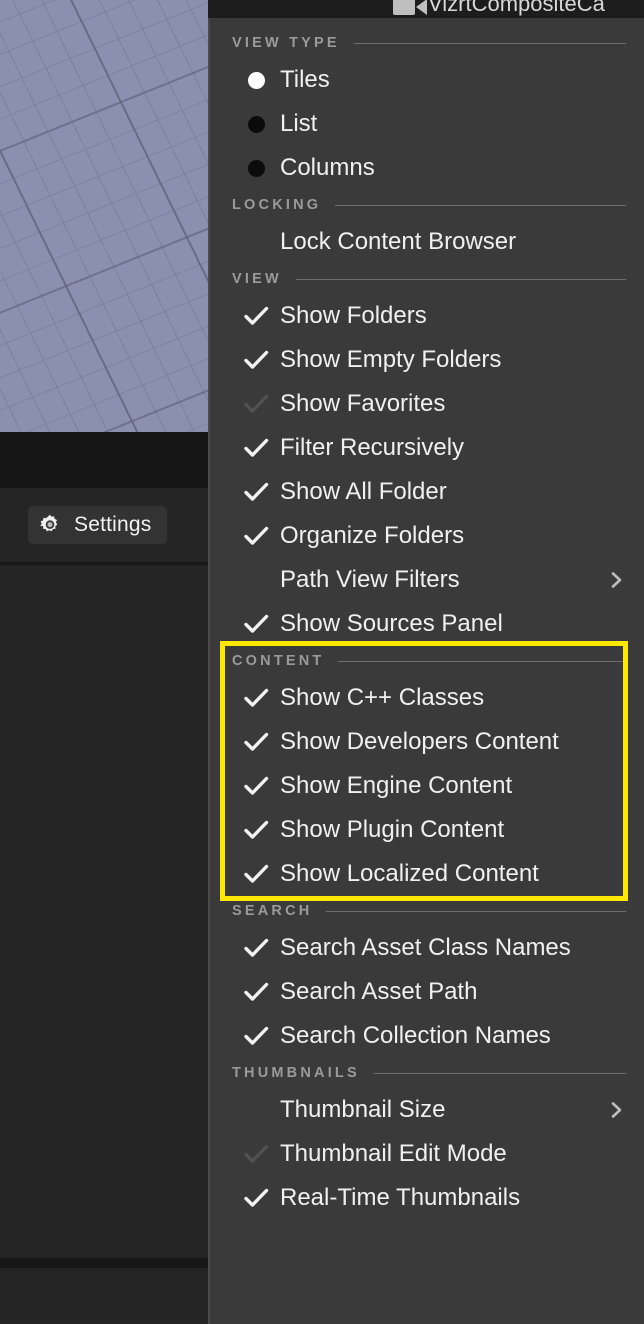  What do you see at coordinates (427, 624) in the screenshot?
I see `menu-item-show-sources-panel: Show Sources Panel` at bounding box center [427, 624].